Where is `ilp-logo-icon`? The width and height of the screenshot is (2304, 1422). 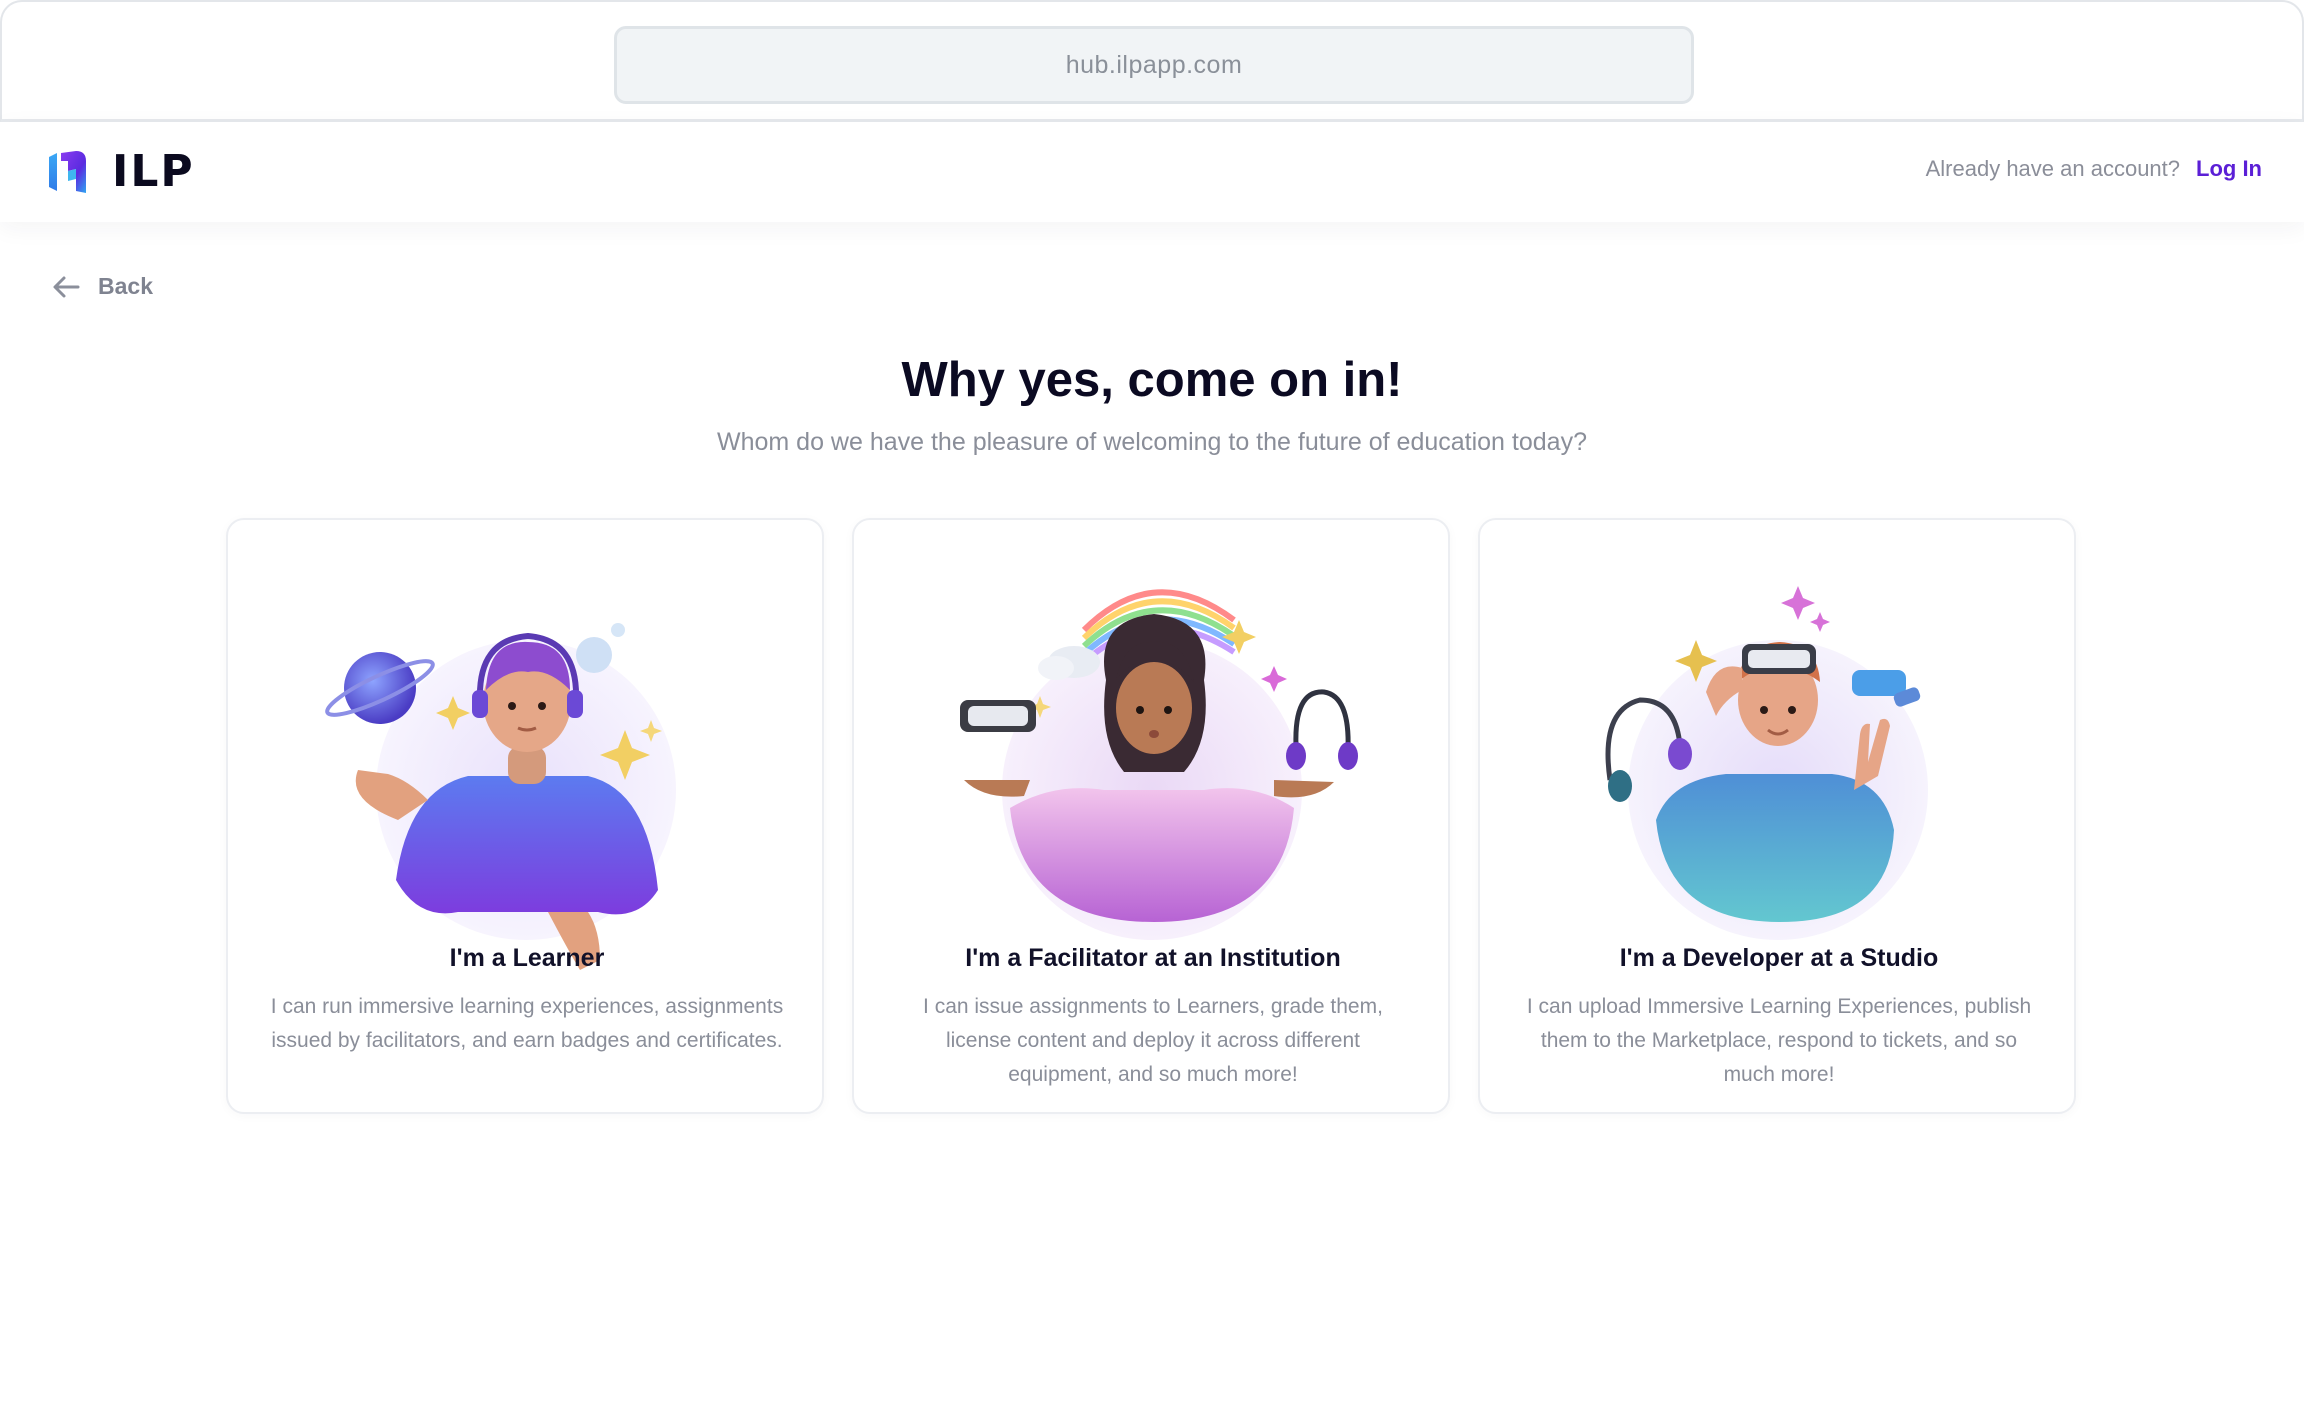 ilp-logo-icon is located at coordinates (67, 171).